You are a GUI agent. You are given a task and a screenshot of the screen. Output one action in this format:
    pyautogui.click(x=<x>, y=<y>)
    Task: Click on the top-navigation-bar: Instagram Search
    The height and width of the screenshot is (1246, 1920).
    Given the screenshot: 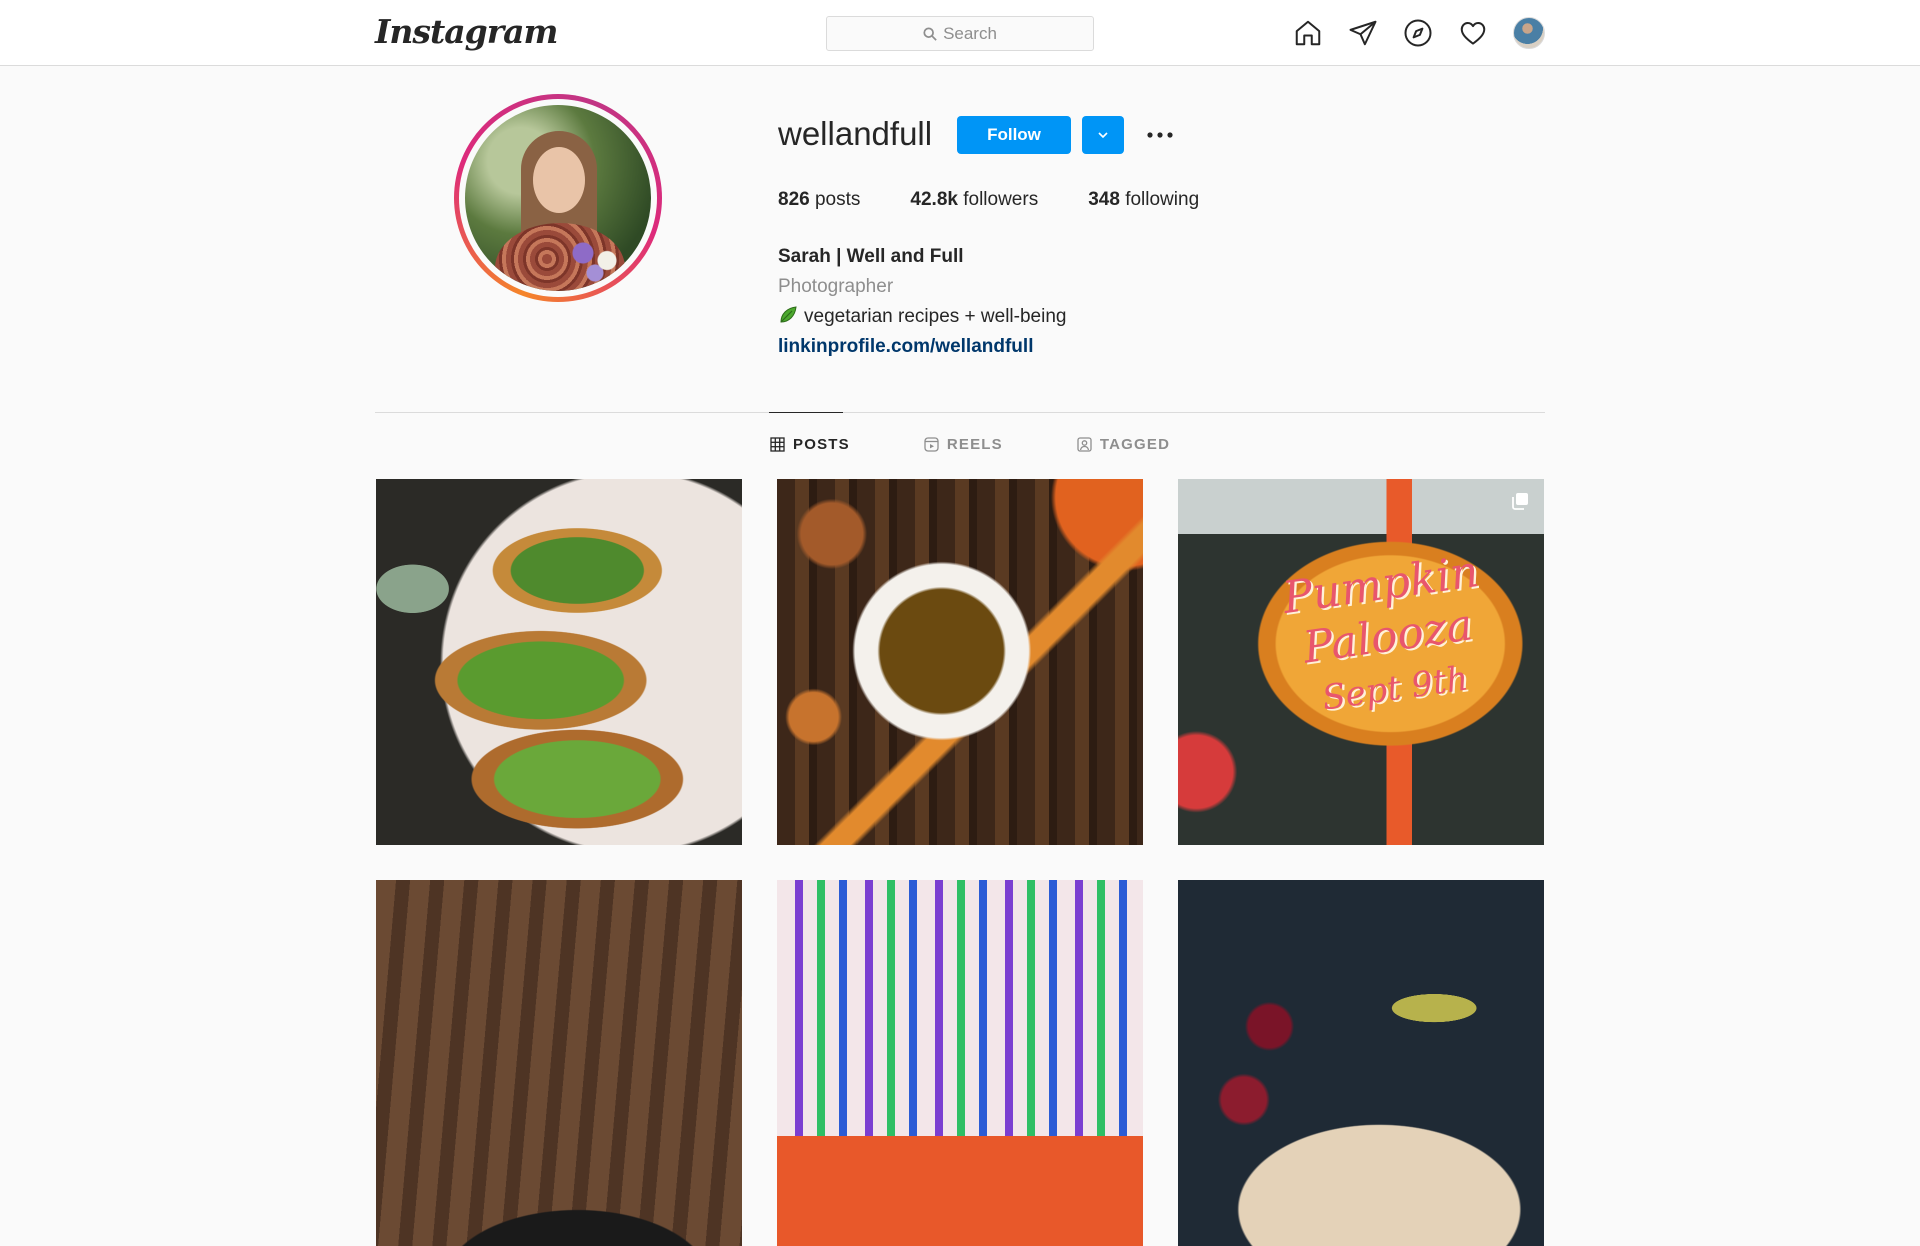 What is the action you would take?
    pyautogui.click(x=960, y=33)
    